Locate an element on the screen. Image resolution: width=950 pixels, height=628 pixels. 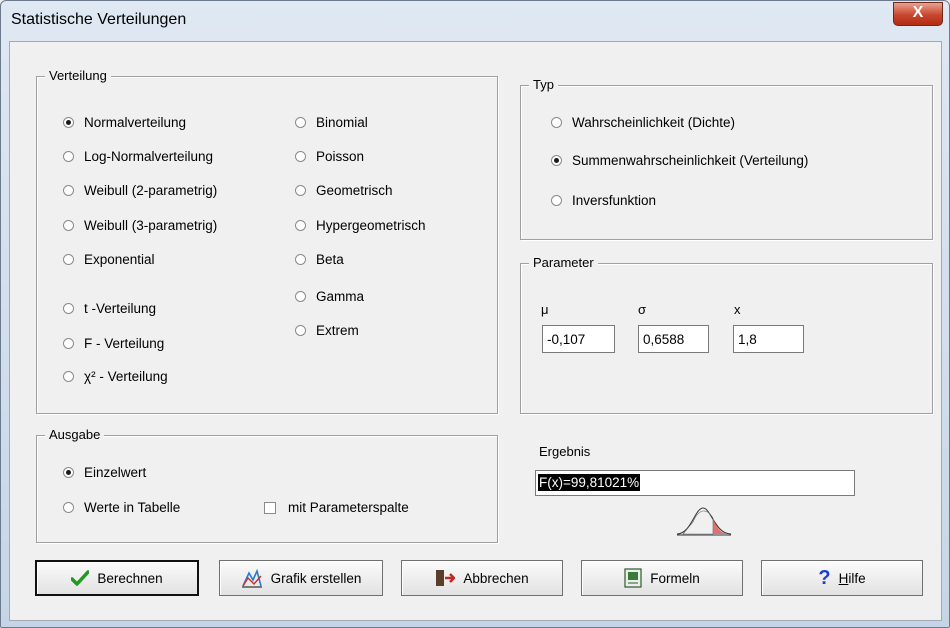
ergebnis-value: F(x)=99,81021% is located at coordinates (589, 482).